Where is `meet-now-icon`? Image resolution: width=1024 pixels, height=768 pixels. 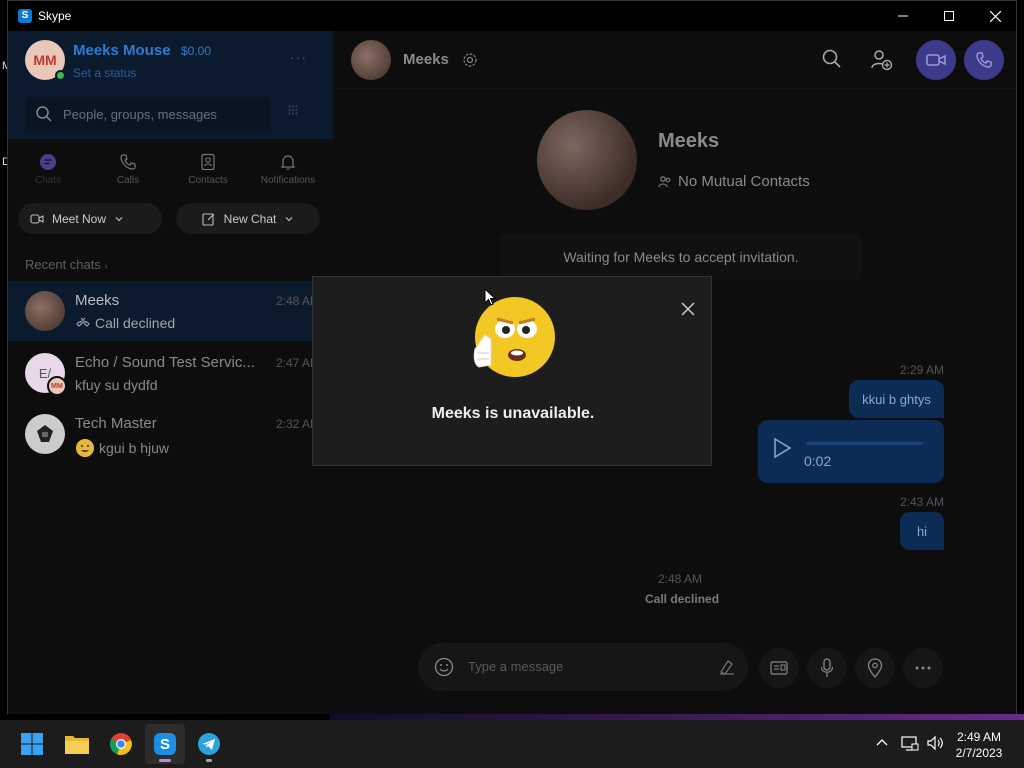 meet-now-icon is located at coordinates (37, 218).